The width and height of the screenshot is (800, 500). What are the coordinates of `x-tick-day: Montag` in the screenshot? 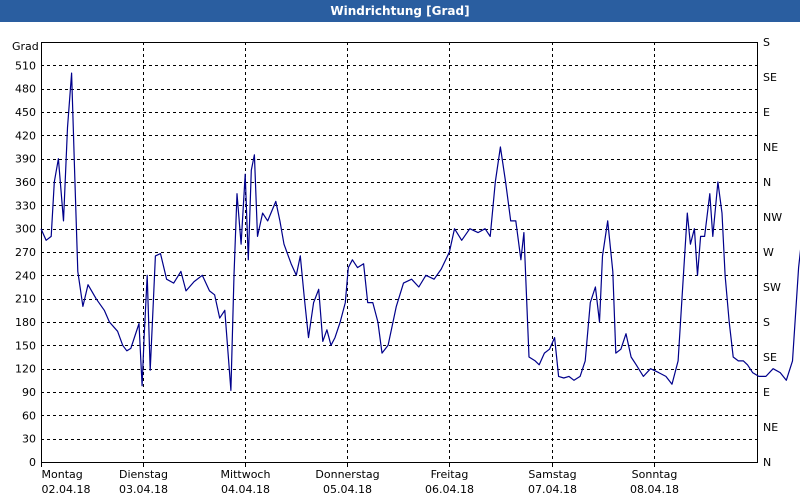 It's located at (62, 474).